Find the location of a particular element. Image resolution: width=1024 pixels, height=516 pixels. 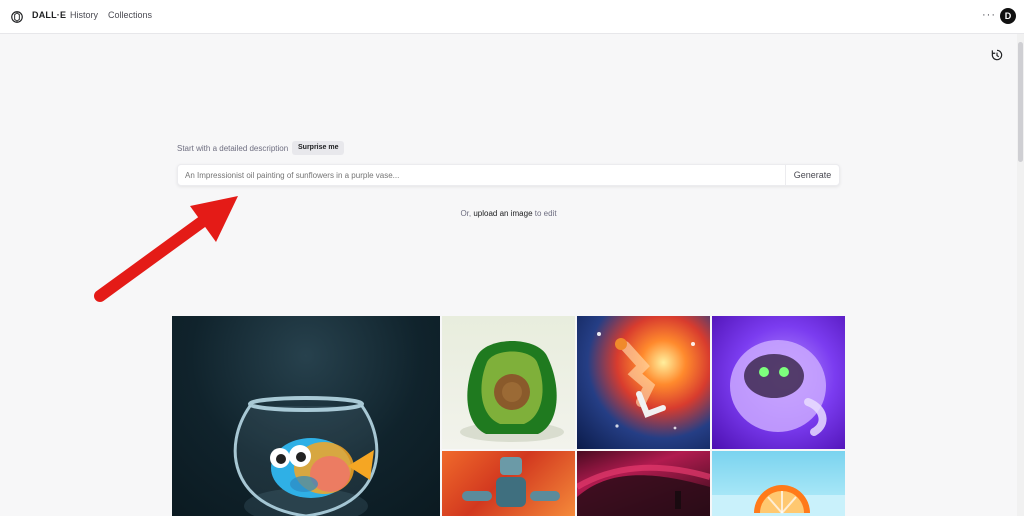

gallery-tile-orange-slice is located at coordinates (778, 483).